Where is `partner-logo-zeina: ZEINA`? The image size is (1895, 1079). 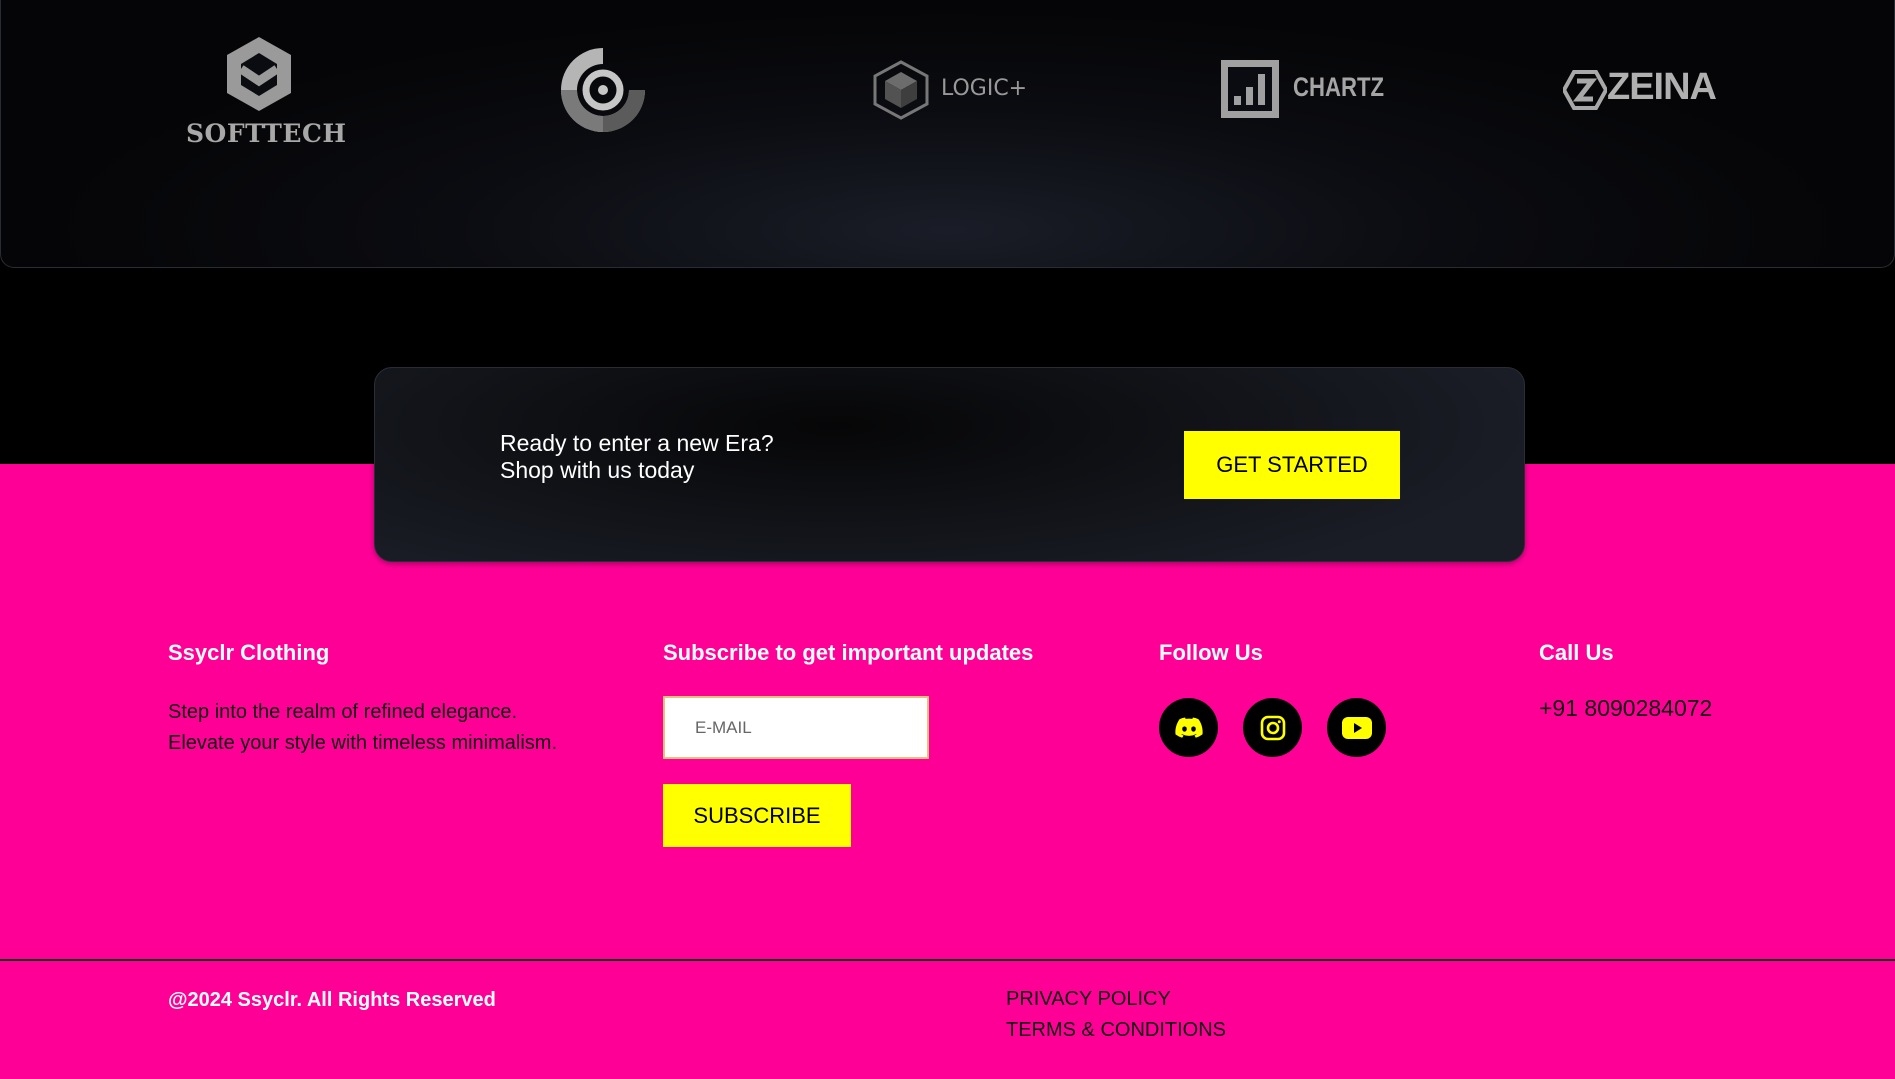 partner-logo-zeina: ZEINA is located at coordinates (1648, 89).